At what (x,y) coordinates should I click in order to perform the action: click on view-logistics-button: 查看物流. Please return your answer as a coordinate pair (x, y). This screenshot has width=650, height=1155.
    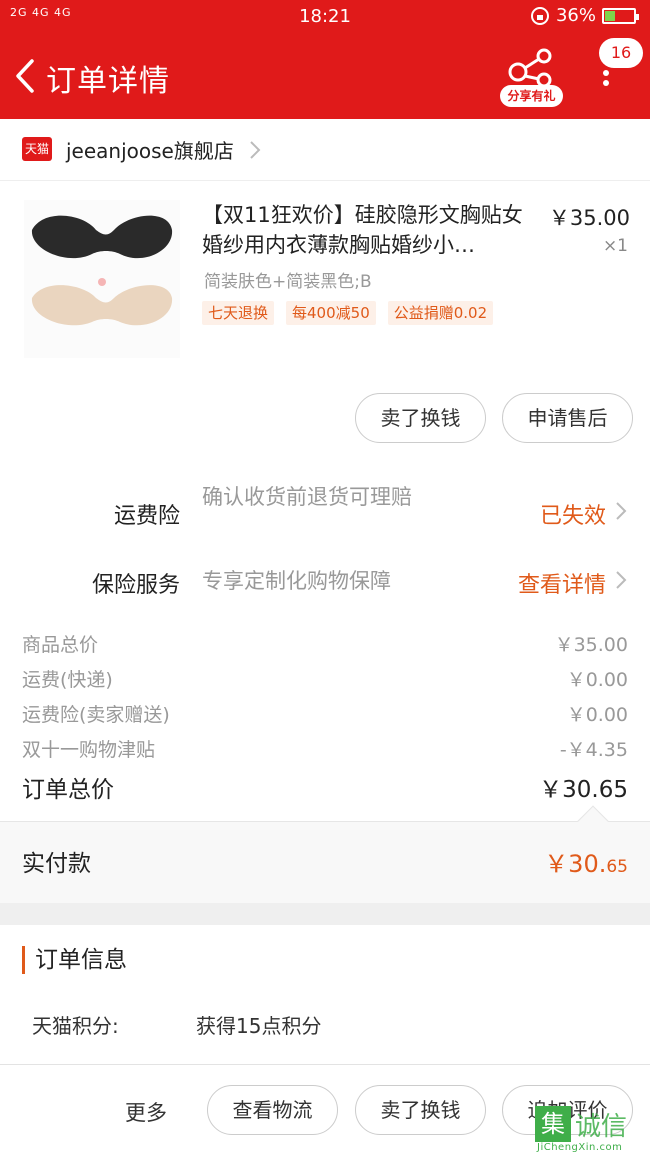
    Looking at the image, I should click on (272, 1110).